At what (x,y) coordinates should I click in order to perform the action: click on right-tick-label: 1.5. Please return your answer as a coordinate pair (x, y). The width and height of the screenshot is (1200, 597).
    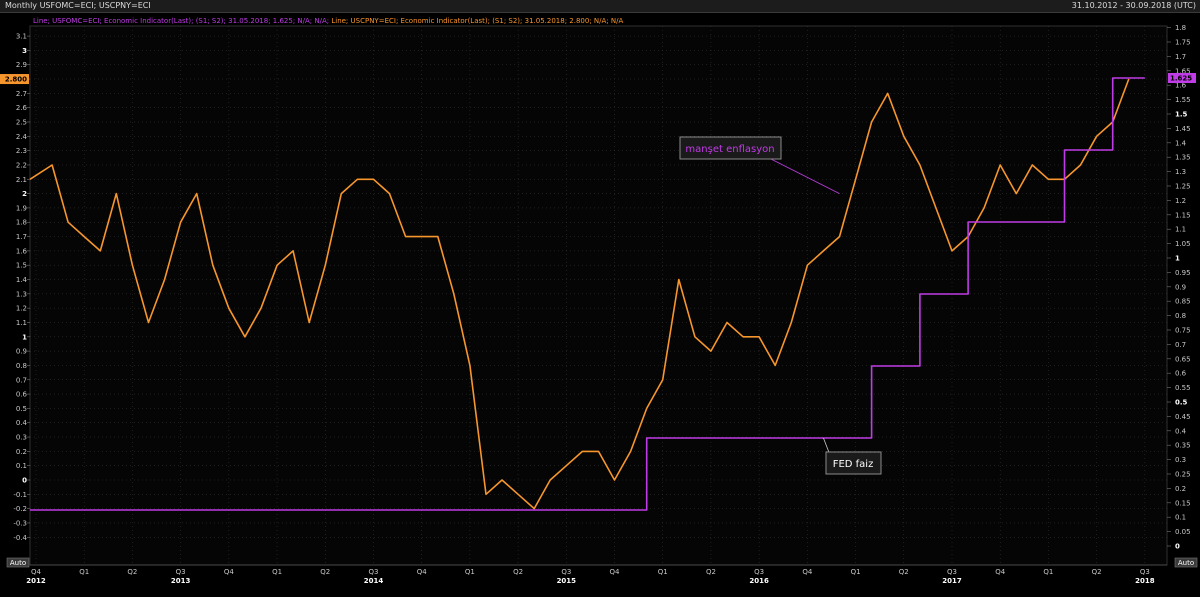
    Looking at the image, I should click on (1181, 115).